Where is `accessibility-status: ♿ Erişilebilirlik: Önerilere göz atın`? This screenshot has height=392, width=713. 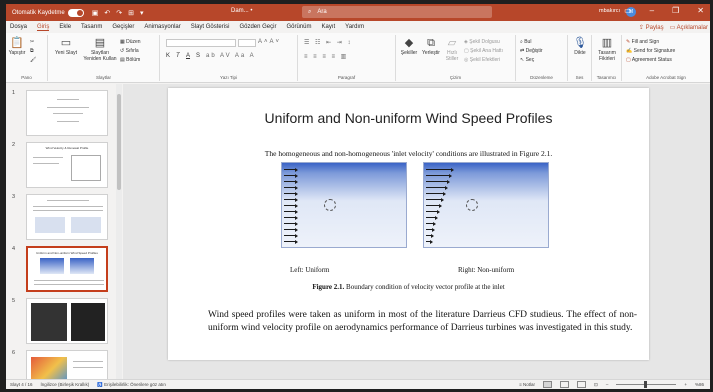
accessibility-status: ♿ Erişilebilirlik: Önerilere göz atın is located at coordinates (131, 385).